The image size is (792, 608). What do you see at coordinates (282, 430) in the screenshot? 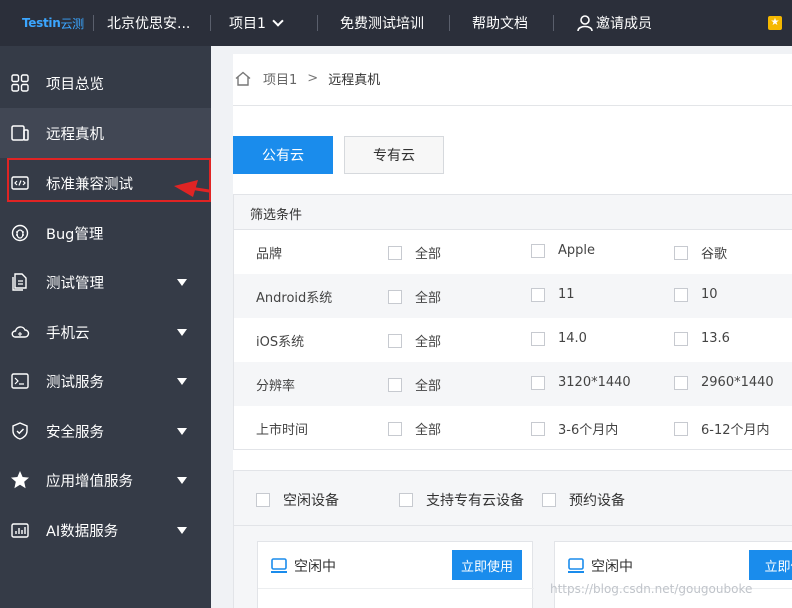
I see `filter-row-label: 上市时间` at bounding box center [282, 430].